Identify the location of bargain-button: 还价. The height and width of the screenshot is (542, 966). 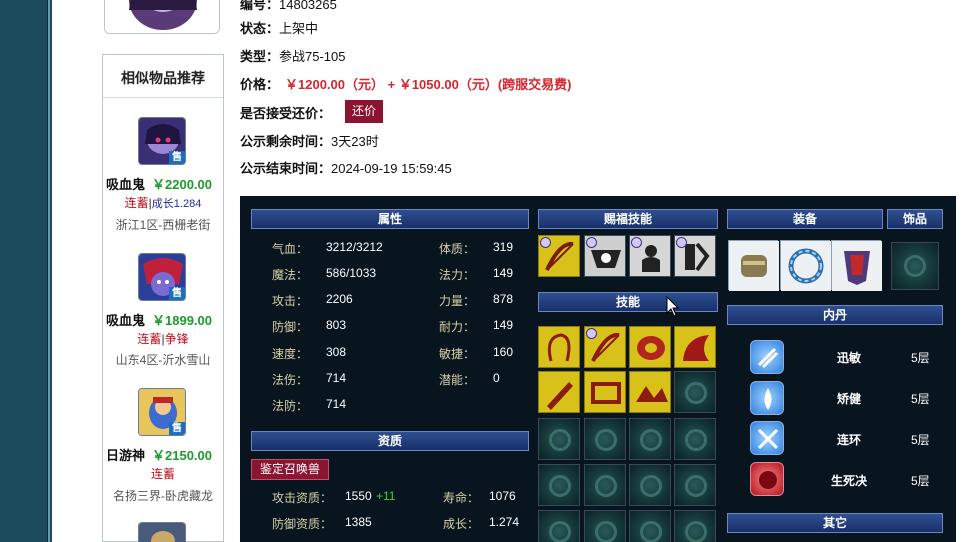
(364, 111).